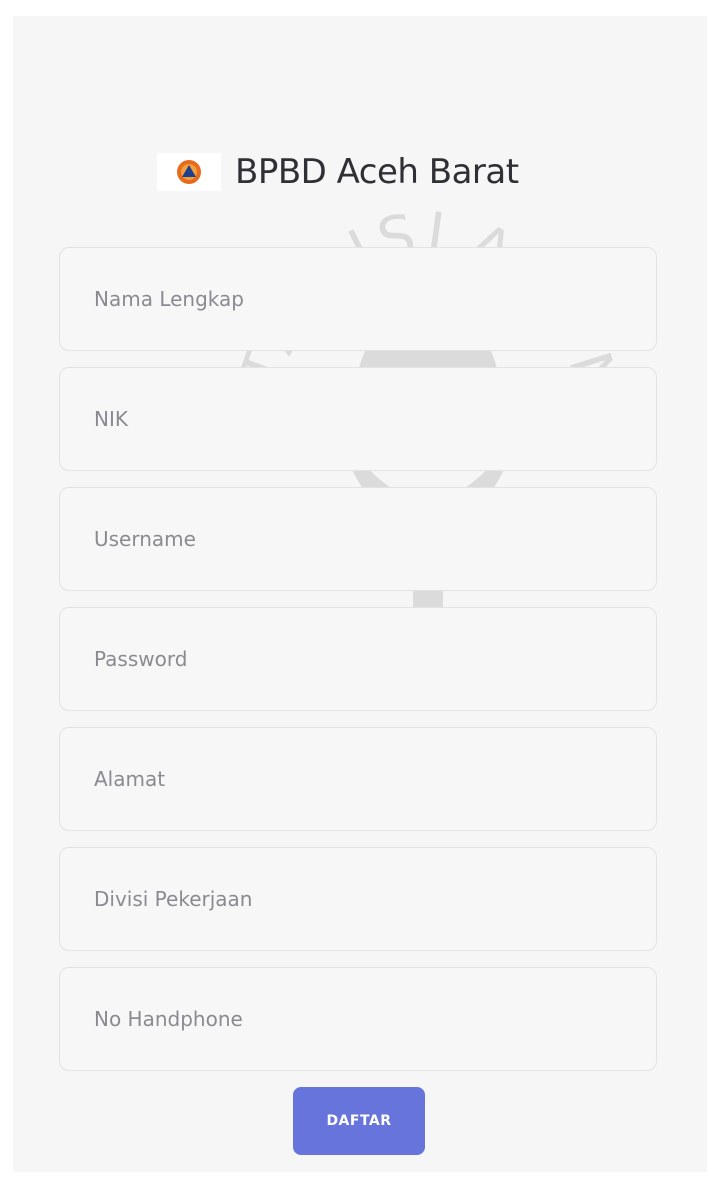 This screenshot has width=707, height=1188. What do you see at coordinates (189, 172) in the screenshot?
I see `bpbd-logo-icon` at bounding box center [189, 172].